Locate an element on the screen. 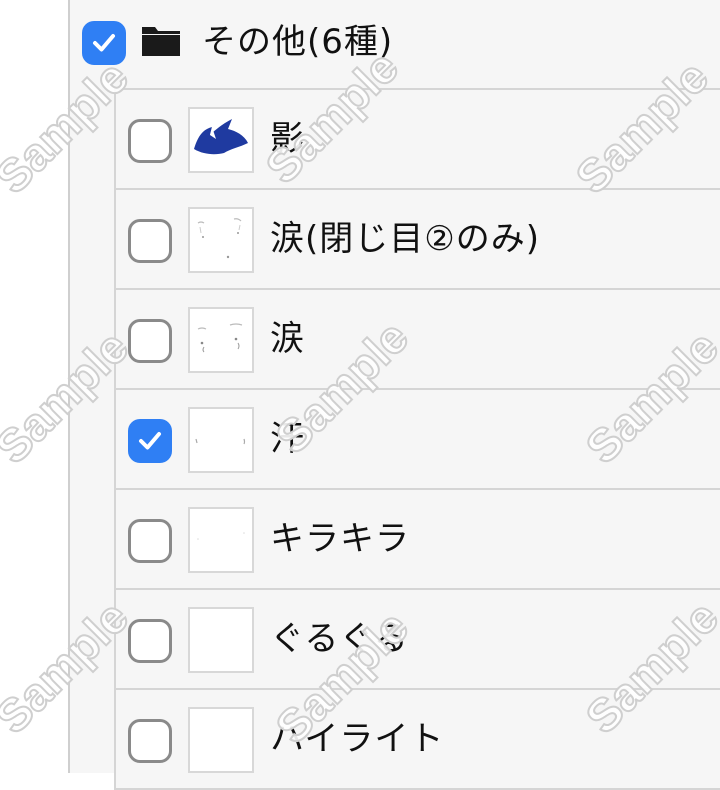 The image size is (720, 790). layer-label: ぐるぐる is located at coordinates (339, 639).